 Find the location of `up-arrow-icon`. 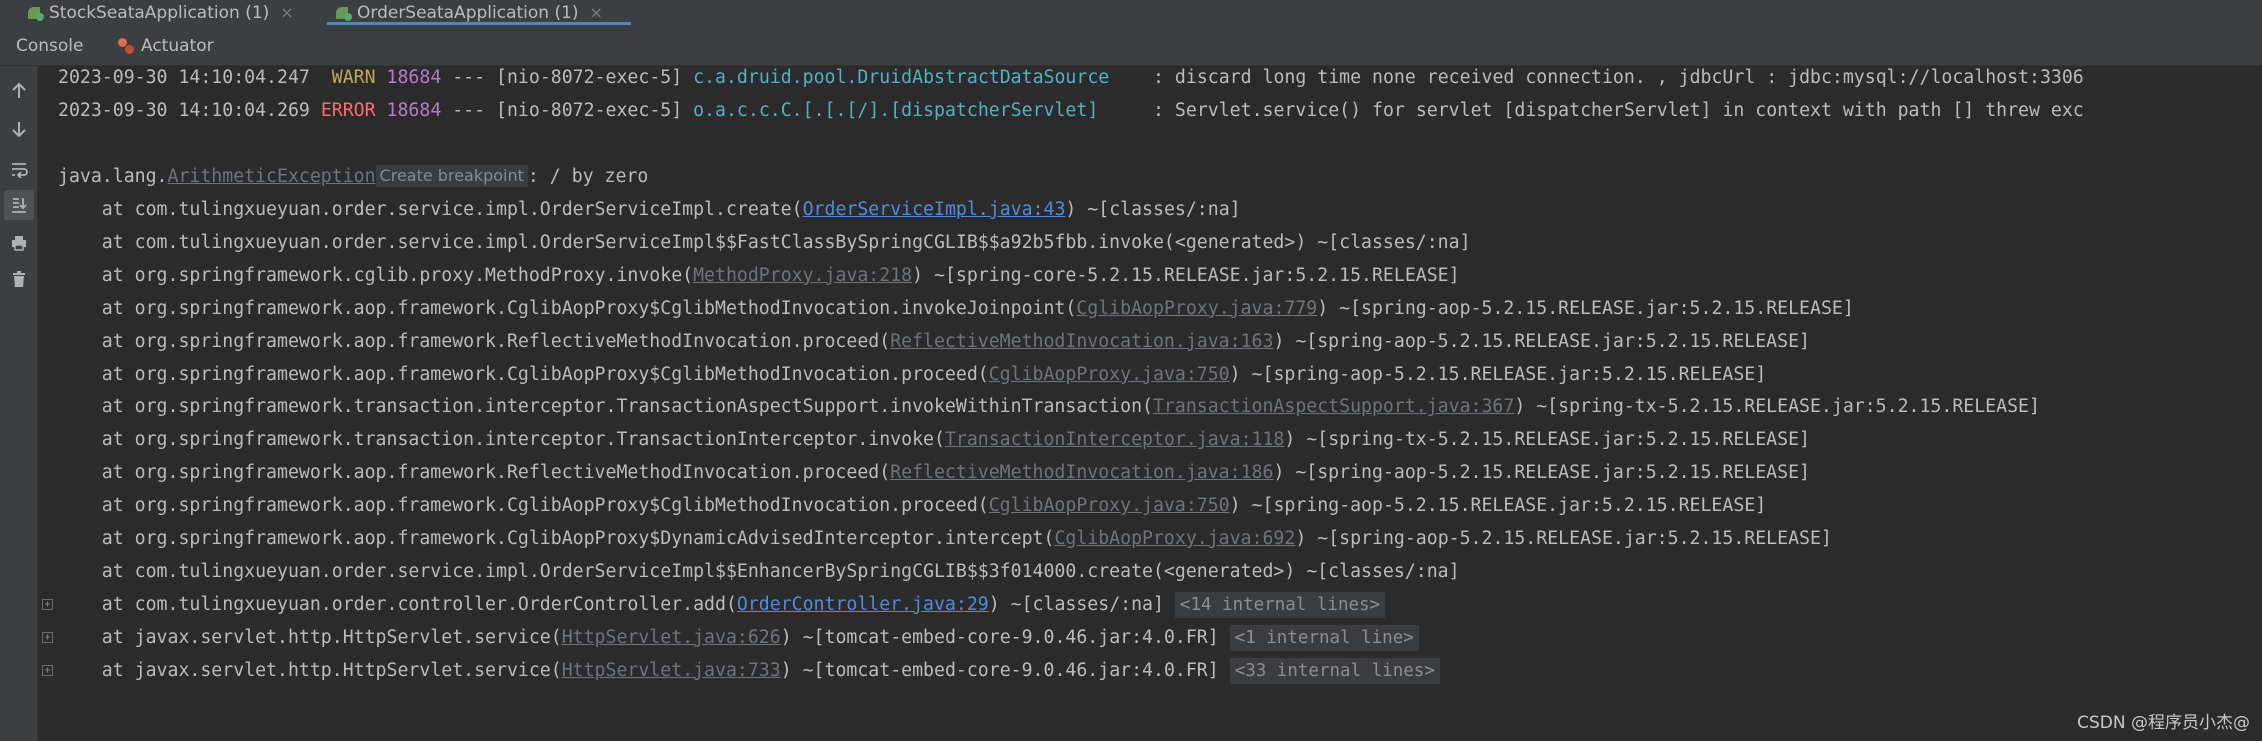

up-arrow-icon is located at coordinates (19, 91).